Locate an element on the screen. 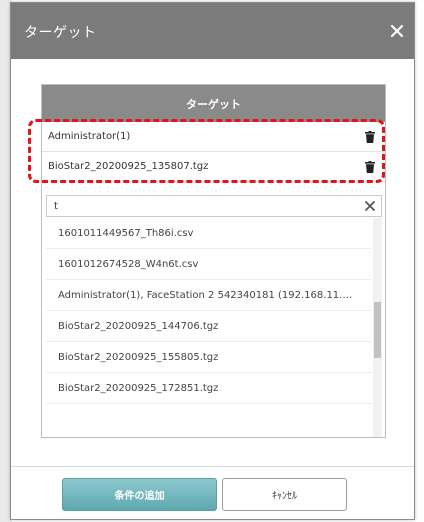  clear-icon is located at coordinates (370, 206).